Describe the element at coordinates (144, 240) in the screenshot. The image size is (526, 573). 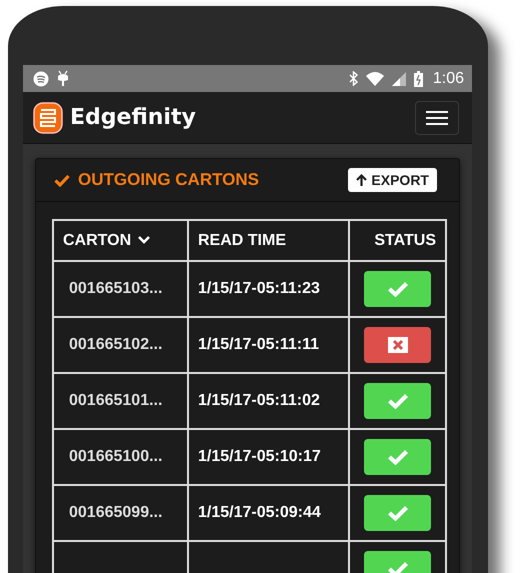
I see `chevron-down-icon` at that location.